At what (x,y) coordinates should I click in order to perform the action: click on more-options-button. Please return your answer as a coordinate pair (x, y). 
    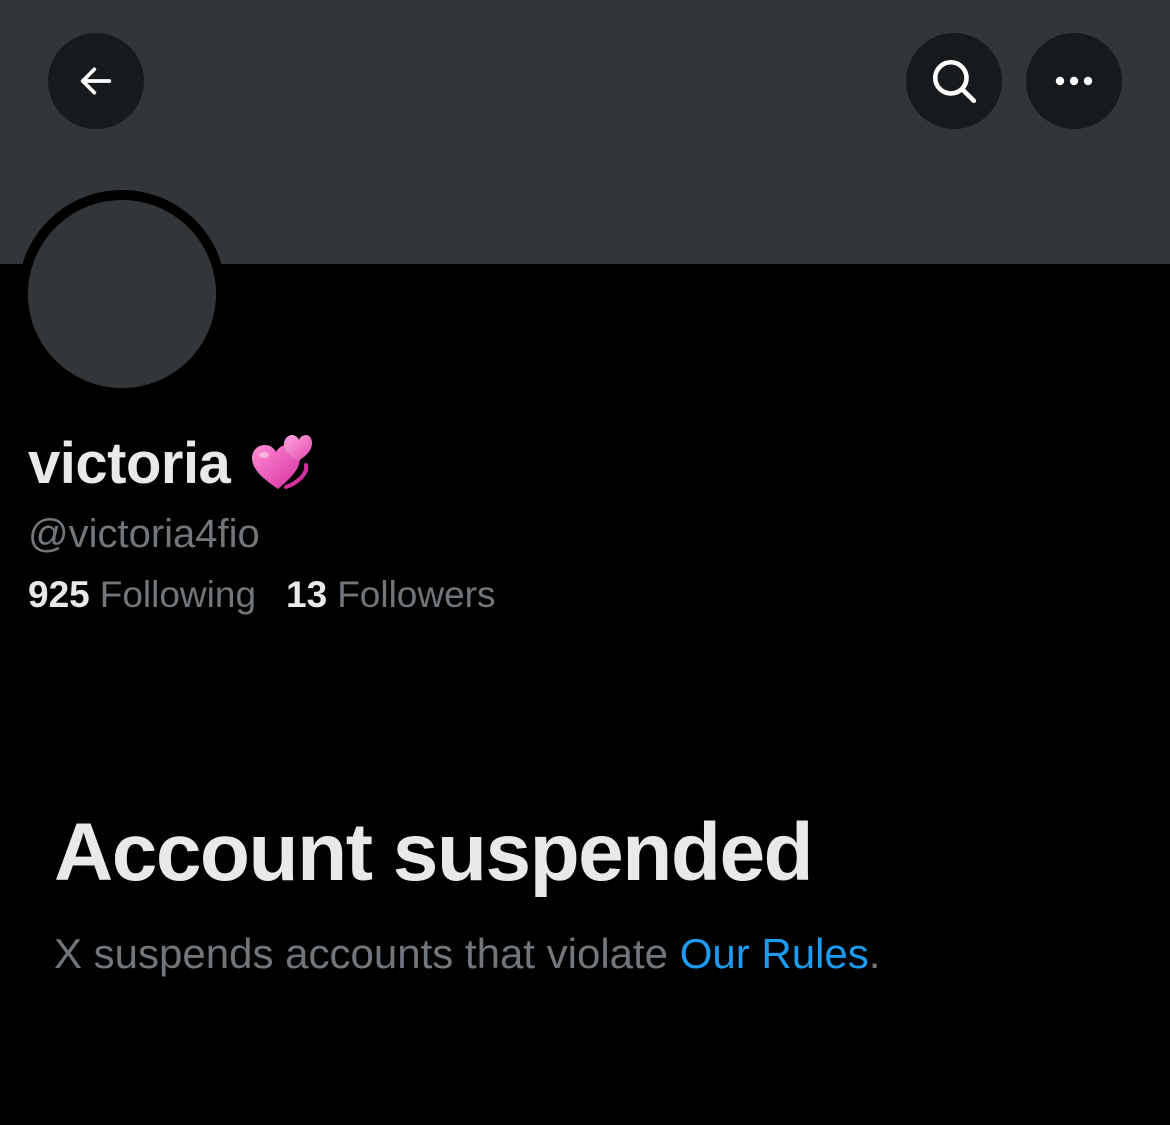
    Looking at the image, I should click on (1074, 81).